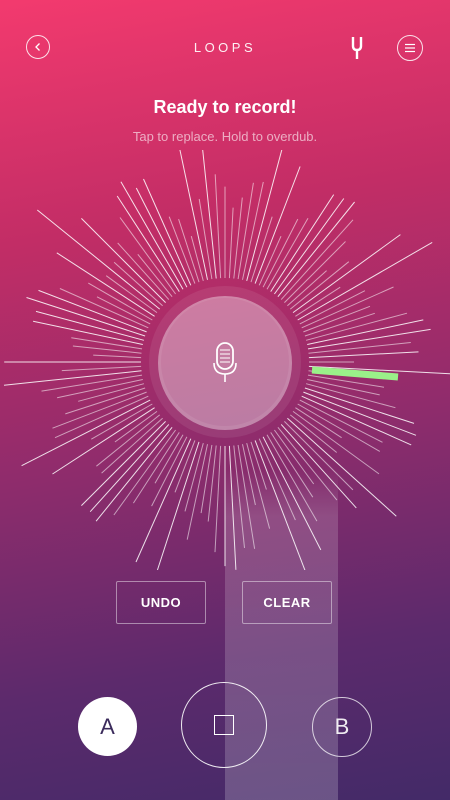 The width and height of the screenshot is (450, 800). I want to click on stop-icon, so click(224, 725).